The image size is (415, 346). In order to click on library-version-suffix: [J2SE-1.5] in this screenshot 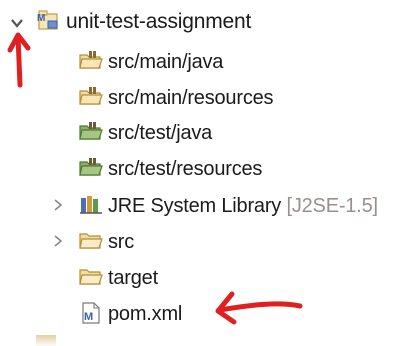, I will do `click(332, 206)`.